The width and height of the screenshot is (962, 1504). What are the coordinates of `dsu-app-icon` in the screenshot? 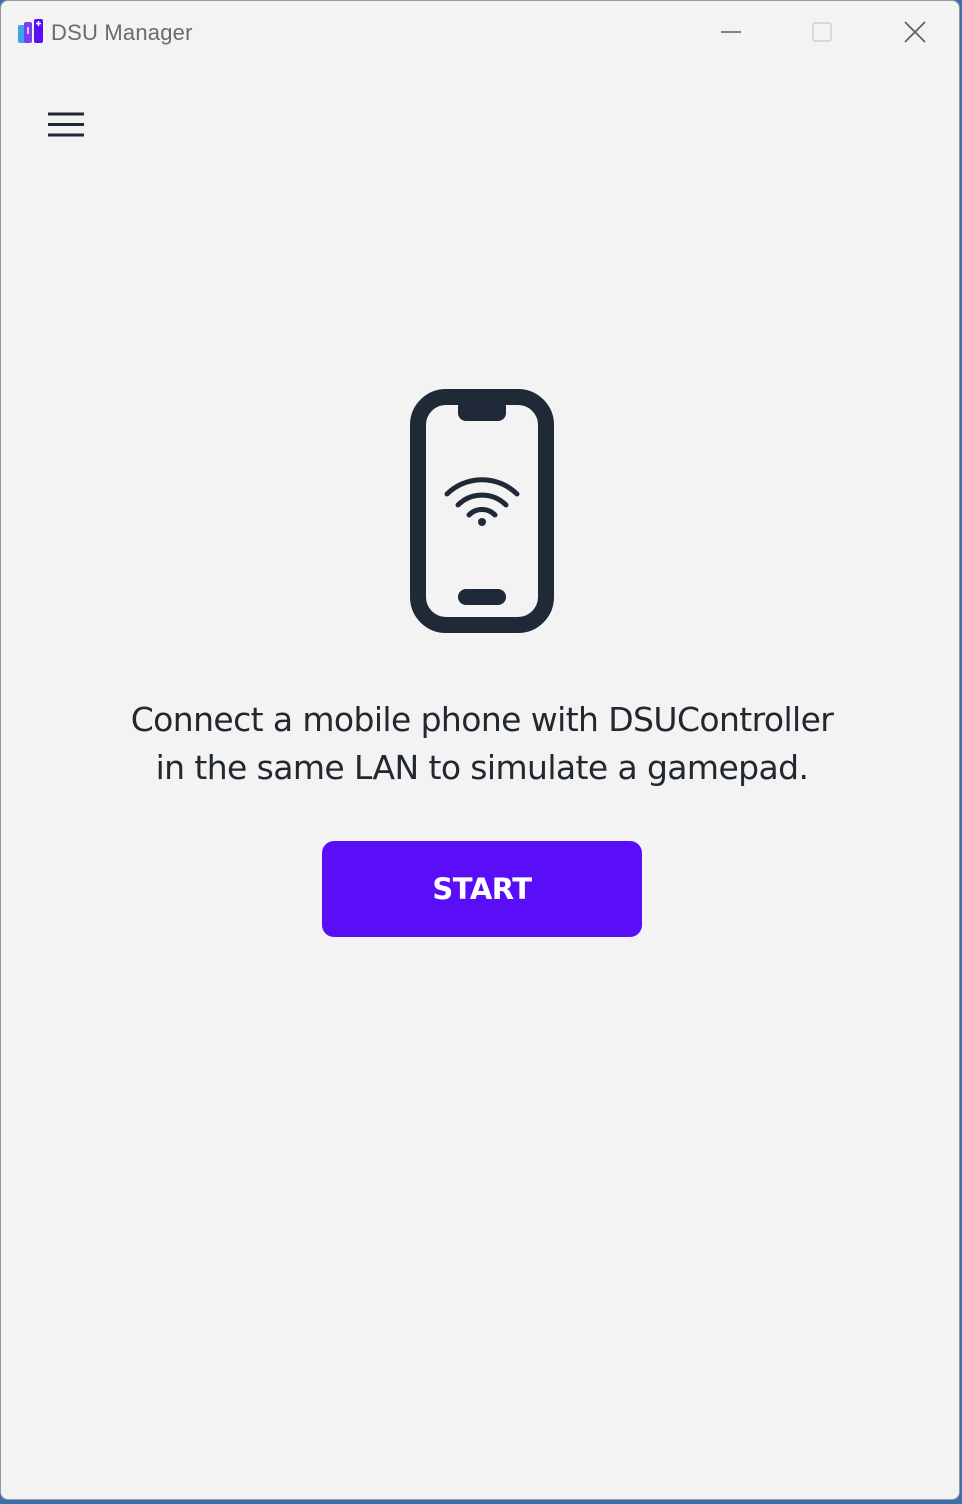 It's located at (30, 31).